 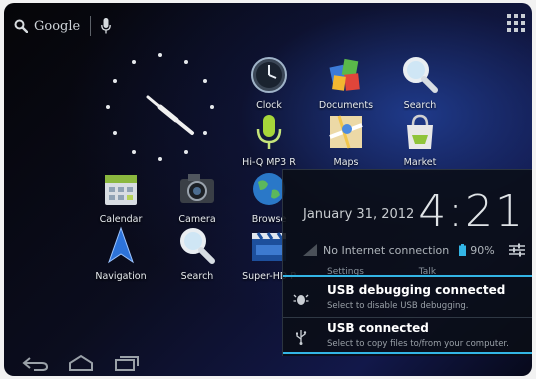 I want to click on app-label: Camera, so click(x=197, y=219).